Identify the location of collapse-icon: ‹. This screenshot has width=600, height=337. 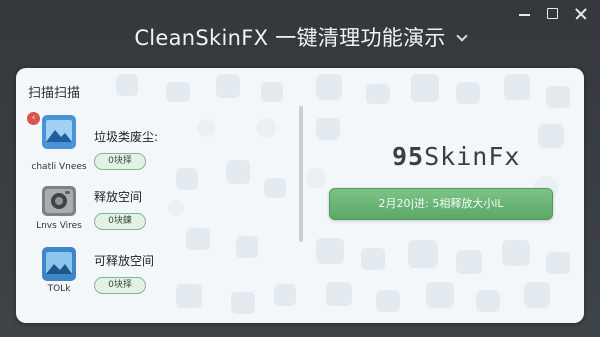
(33, 118).